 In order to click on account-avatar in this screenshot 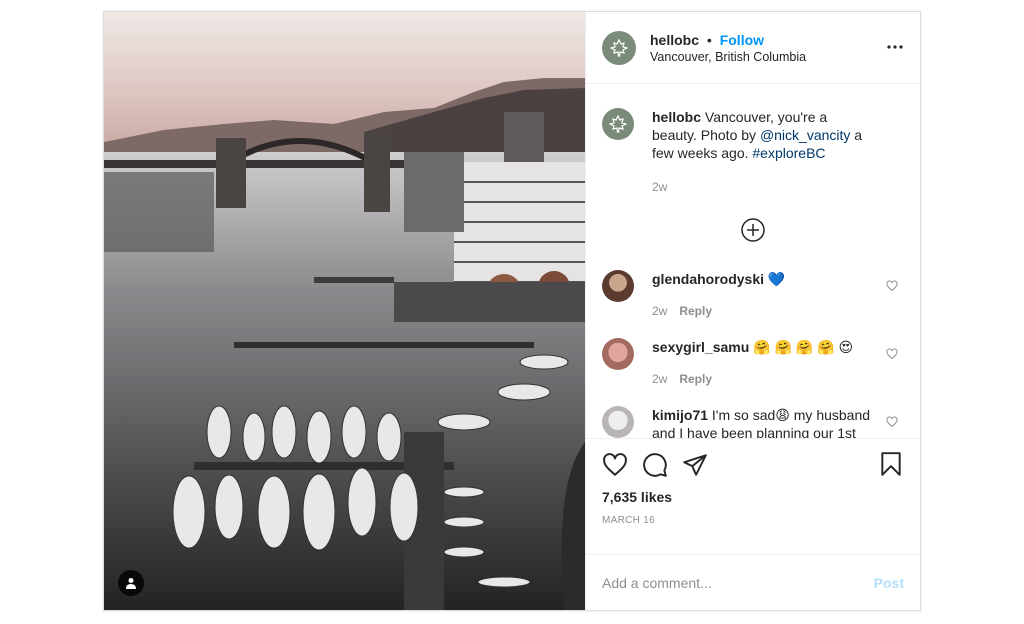, I will do `click(619, 47)`.